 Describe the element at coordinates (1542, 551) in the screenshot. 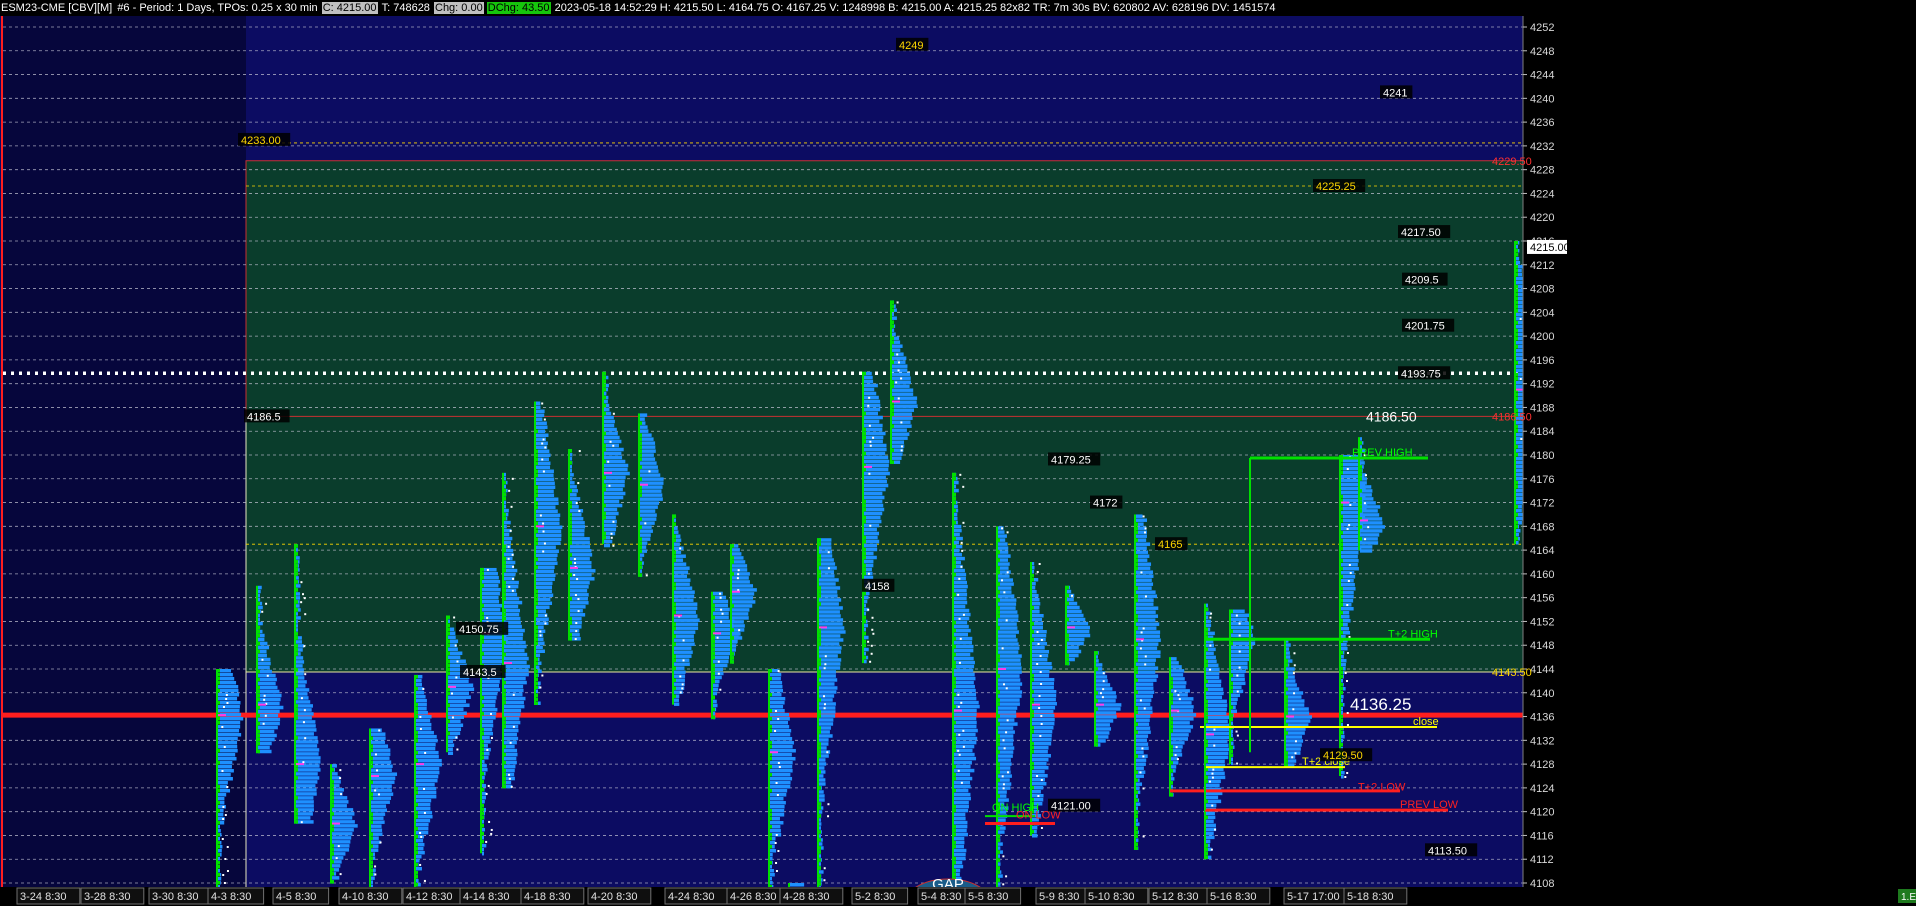

I see `price-tick-label: 4164` at that location.